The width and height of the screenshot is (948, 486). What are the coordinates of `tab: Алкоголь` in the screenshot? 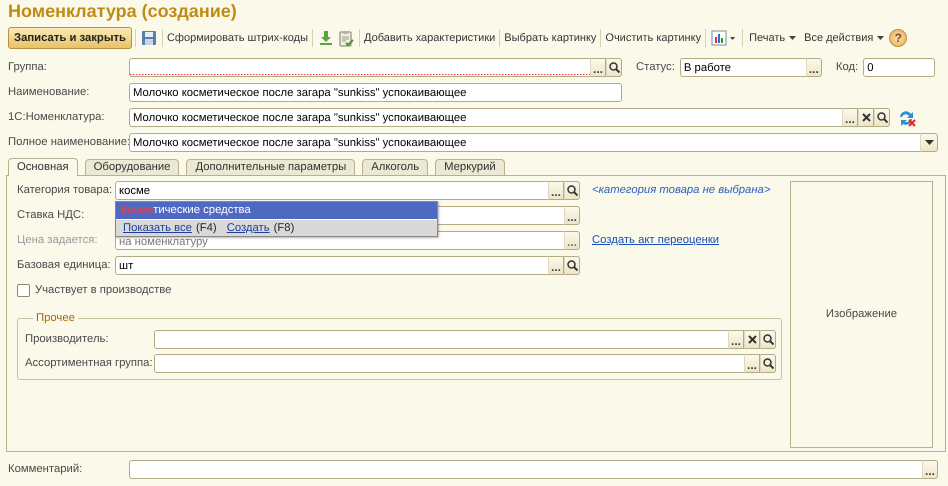 It's located at (395, 167).